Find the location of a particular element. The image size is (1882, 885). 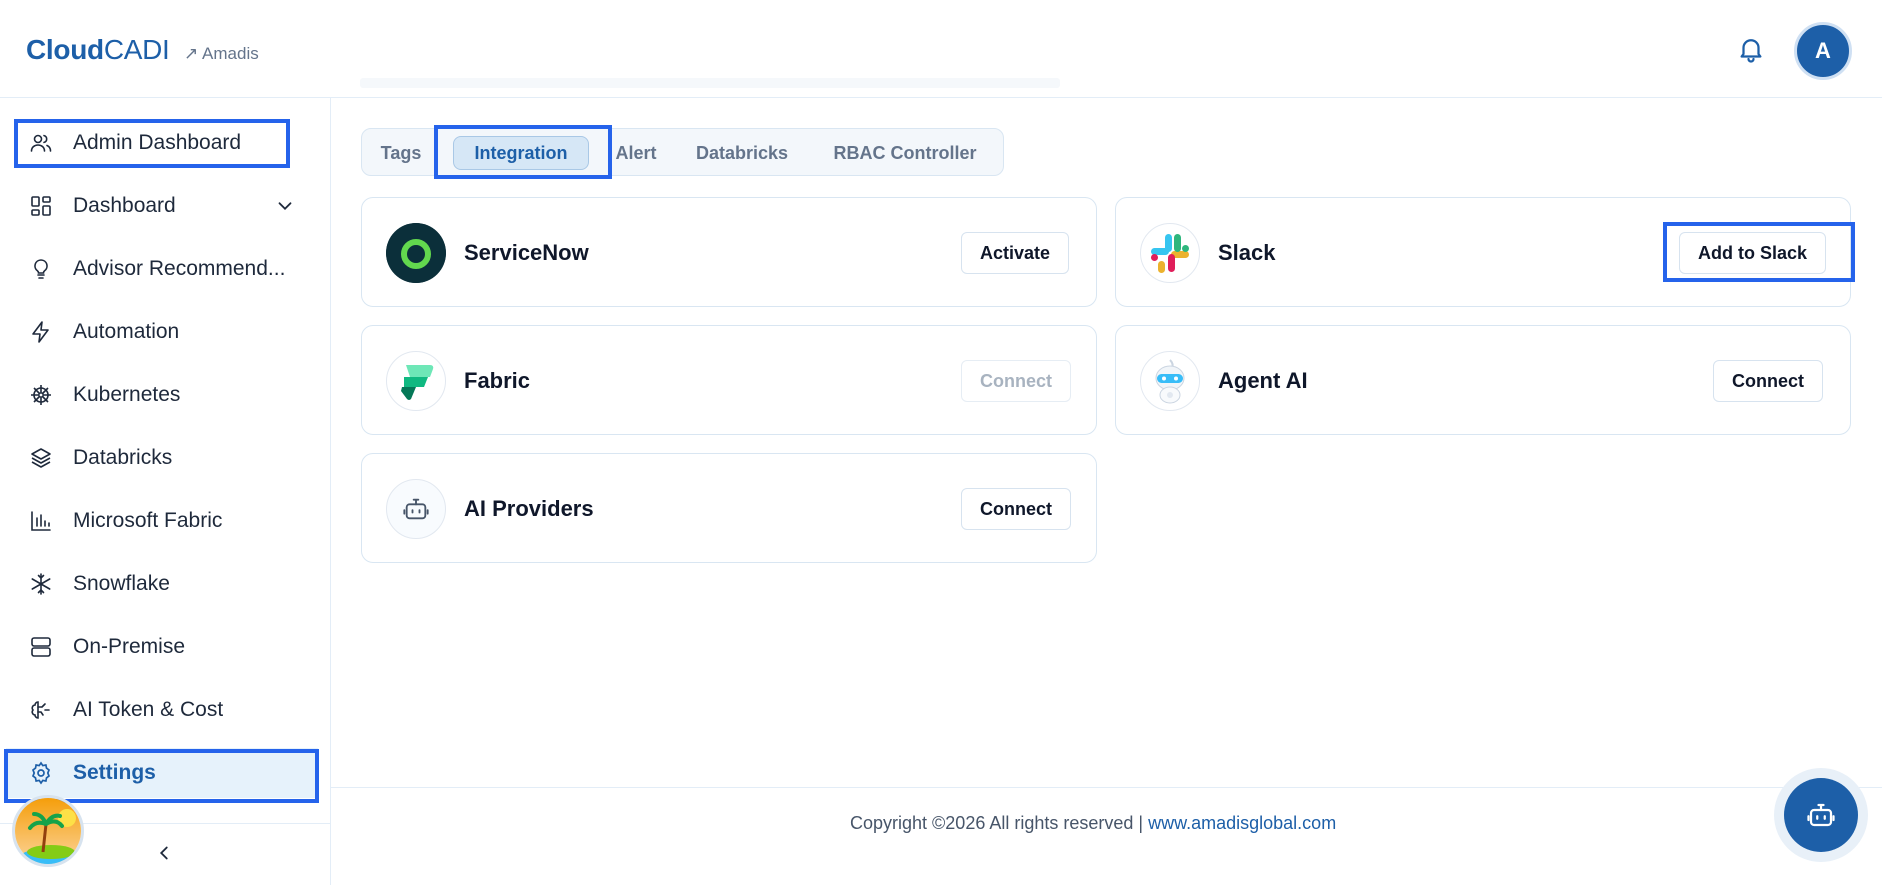

snowflake-icon is located at coordinates (41, 584).